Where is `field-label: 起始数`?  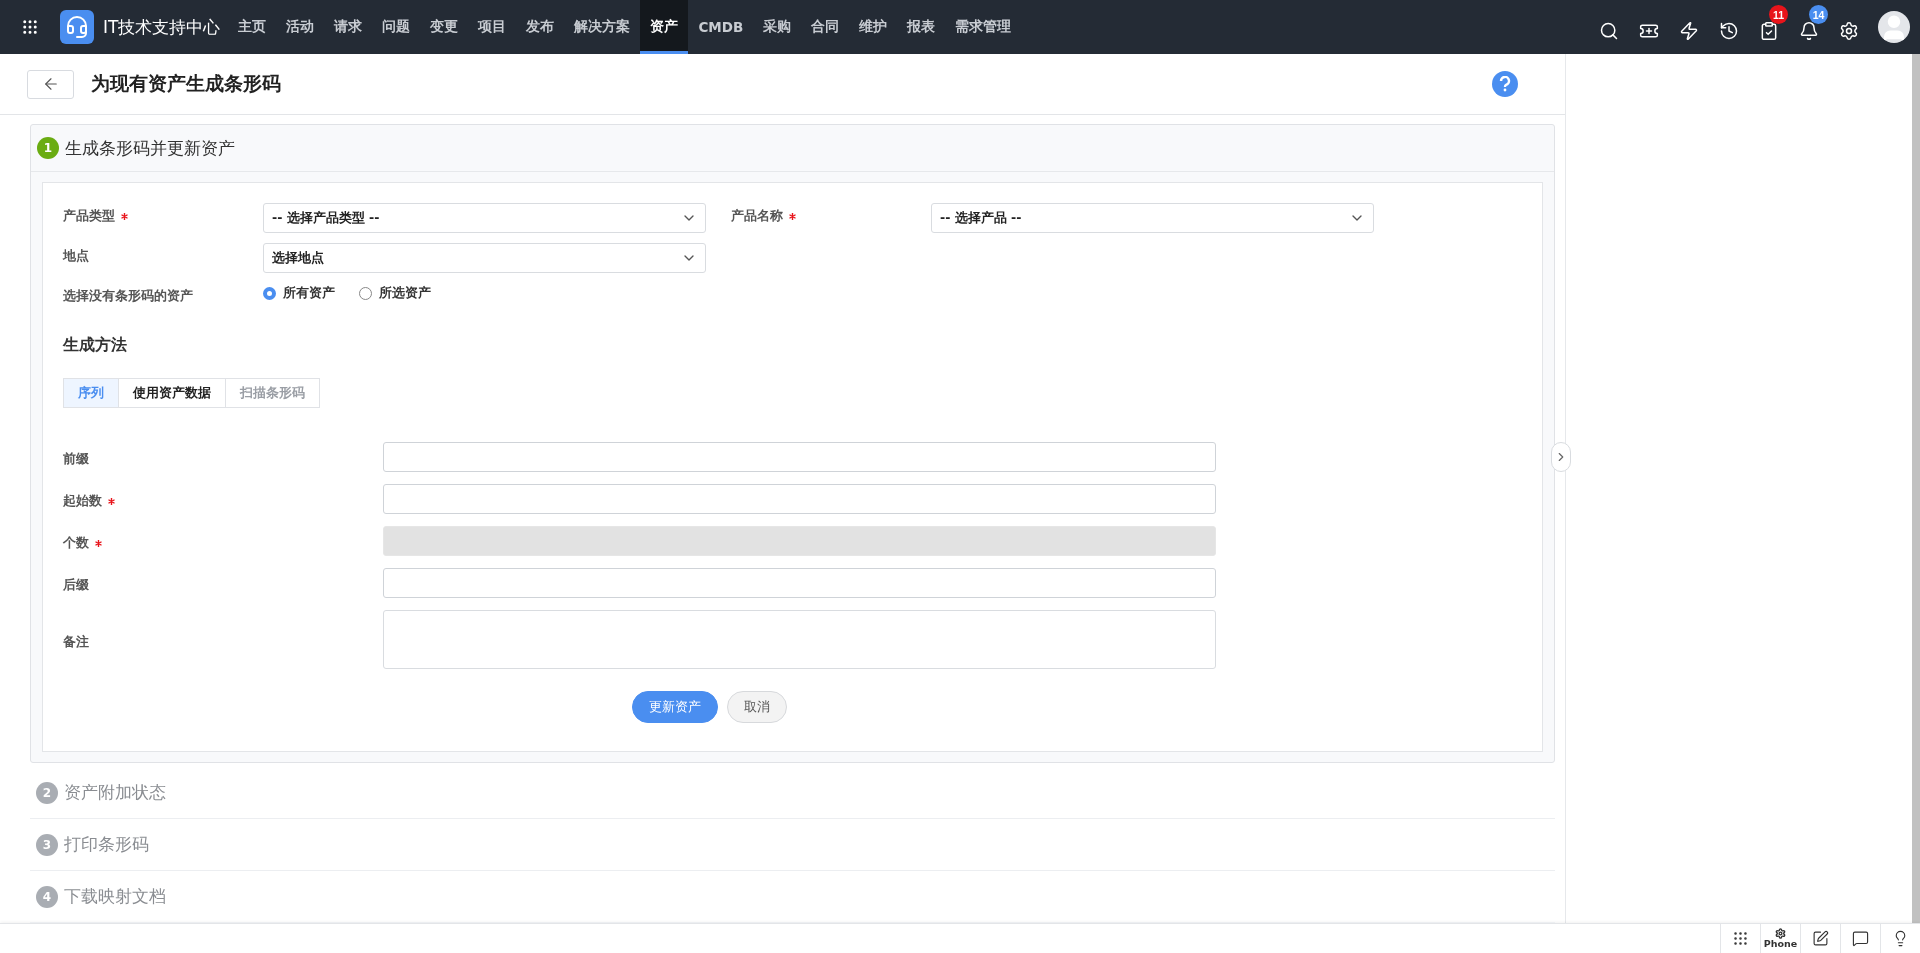
field-label: 起始数 is located at coordinates (223, 499).